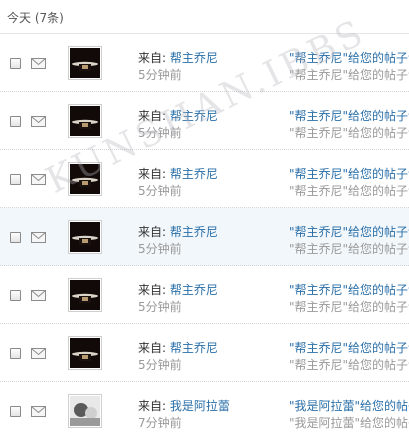  Describe the element at coordinates (349, 405) in the screenshot. I see `message-subject-link: "我是阿拉蕾"给您的帖子` at that location.